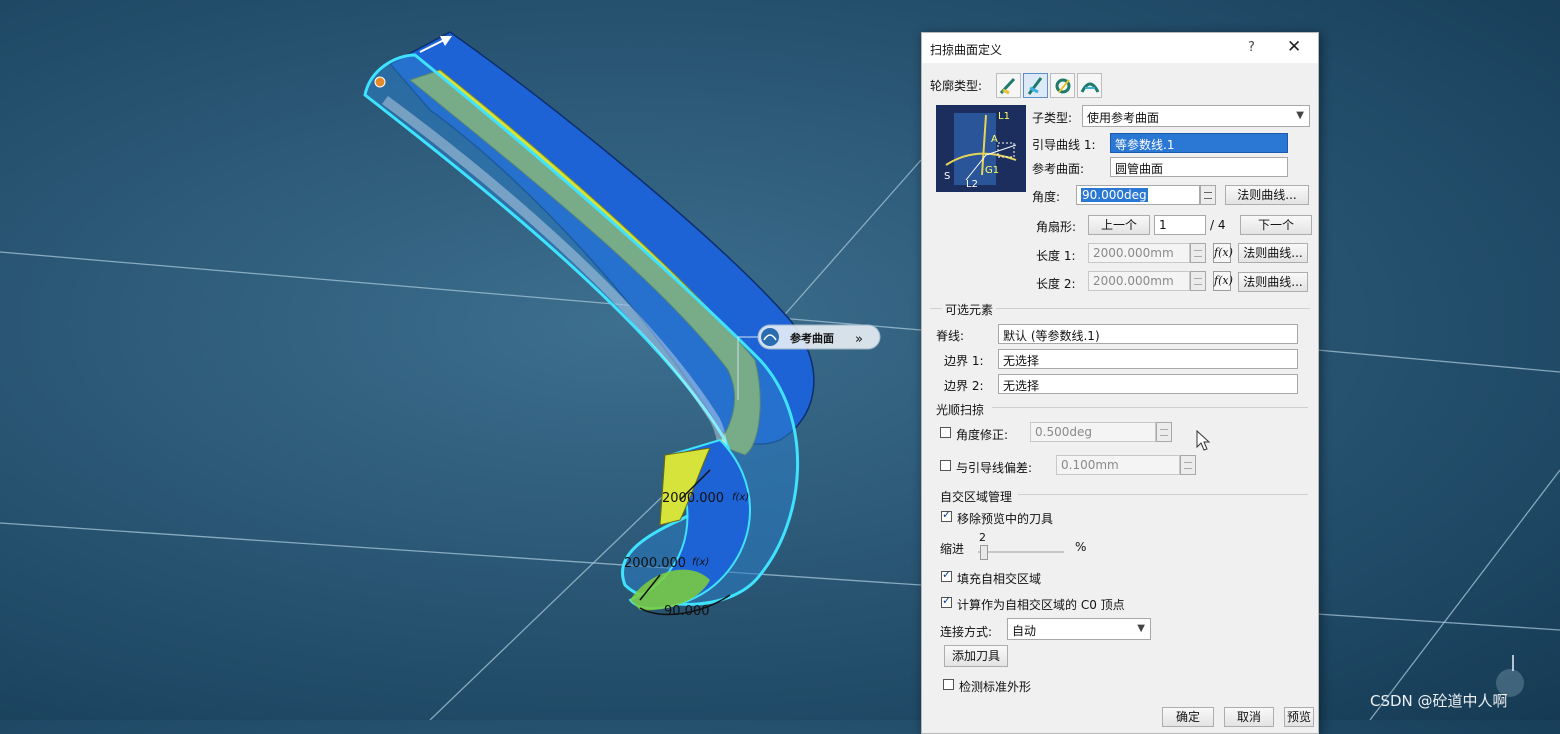 Image resolution: width=1560 pixels, height=734 pixels. What do you see at coordinates (859, 339) in the screenshot?
I see `tag-expand-hint: »` at bounding box center [859, 339].